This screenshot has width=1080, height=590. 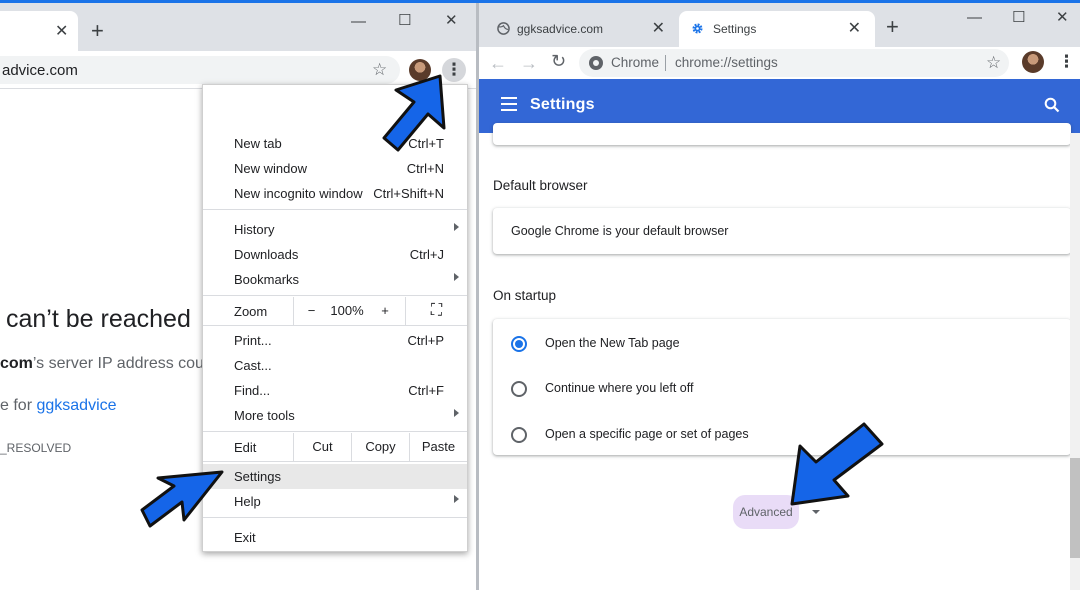 I want to click on menu-item-downloads: Downloads Ctrl+J, so click(x=335, y=254).